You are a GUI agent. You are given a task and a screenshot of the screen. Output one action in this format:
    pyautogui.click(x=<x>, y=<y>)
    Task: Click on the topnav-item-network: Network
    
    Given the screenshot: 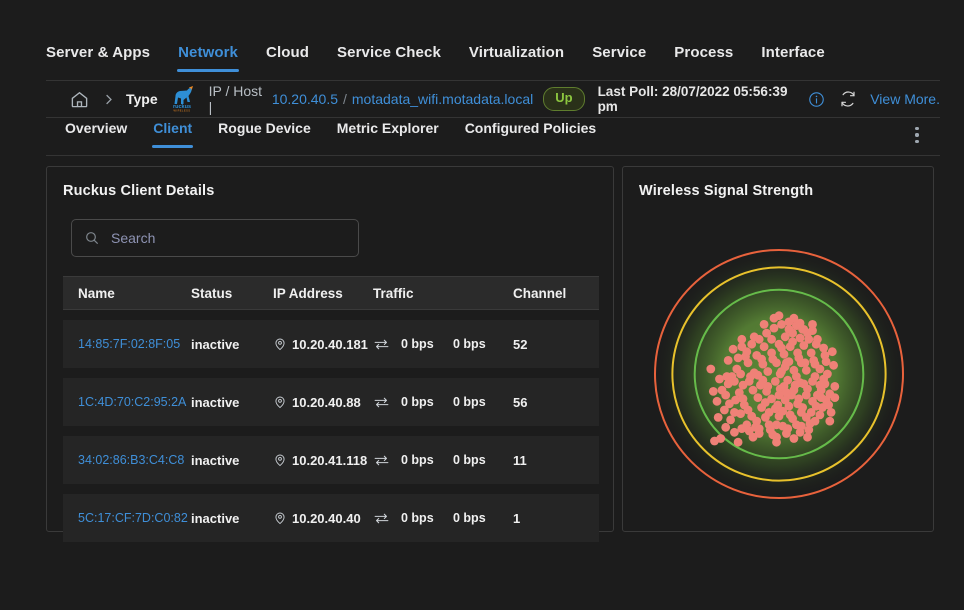 What is the action you would take?
    pyautogui.click(x=208, y=58)
    